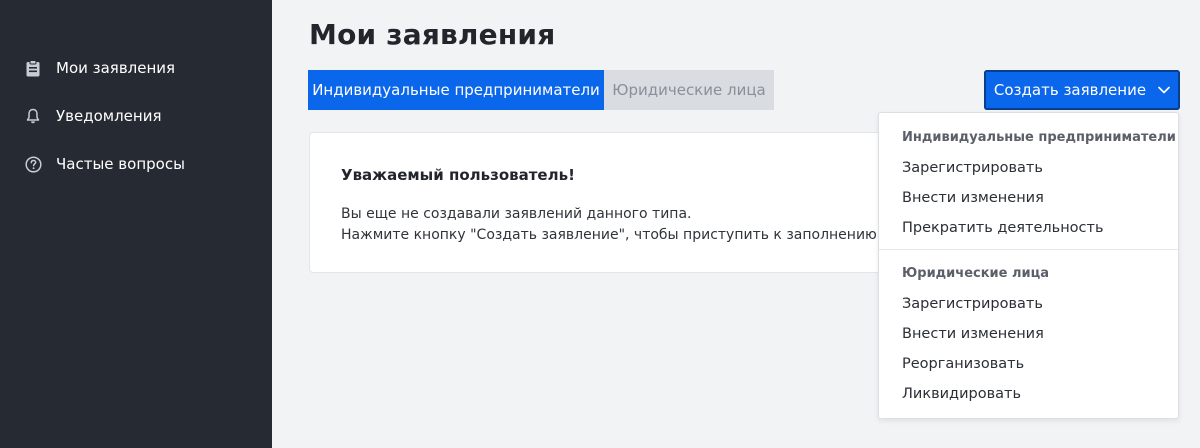 This screenshot has height=448, width=1200. What do you see at coordinates (1028, 304) in the screenshot?
I see `menu-item-le-register: Зарегистрировать` at bounding box center [1028, 304].